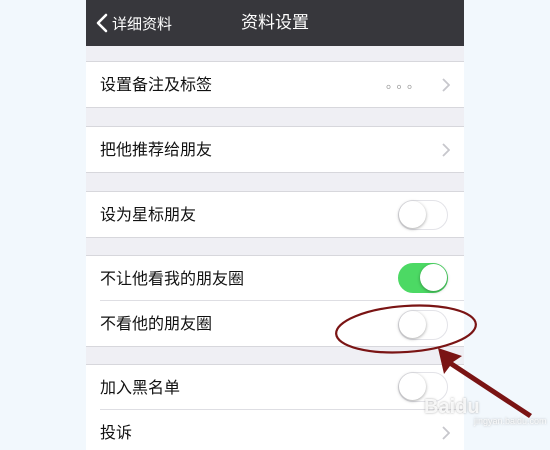  What do you see at coordinates (172, 278) in the screenshot?
I see `row-hide-my-moments-label: 不让他看我的朋友圈` at bounding box center [172, 278].